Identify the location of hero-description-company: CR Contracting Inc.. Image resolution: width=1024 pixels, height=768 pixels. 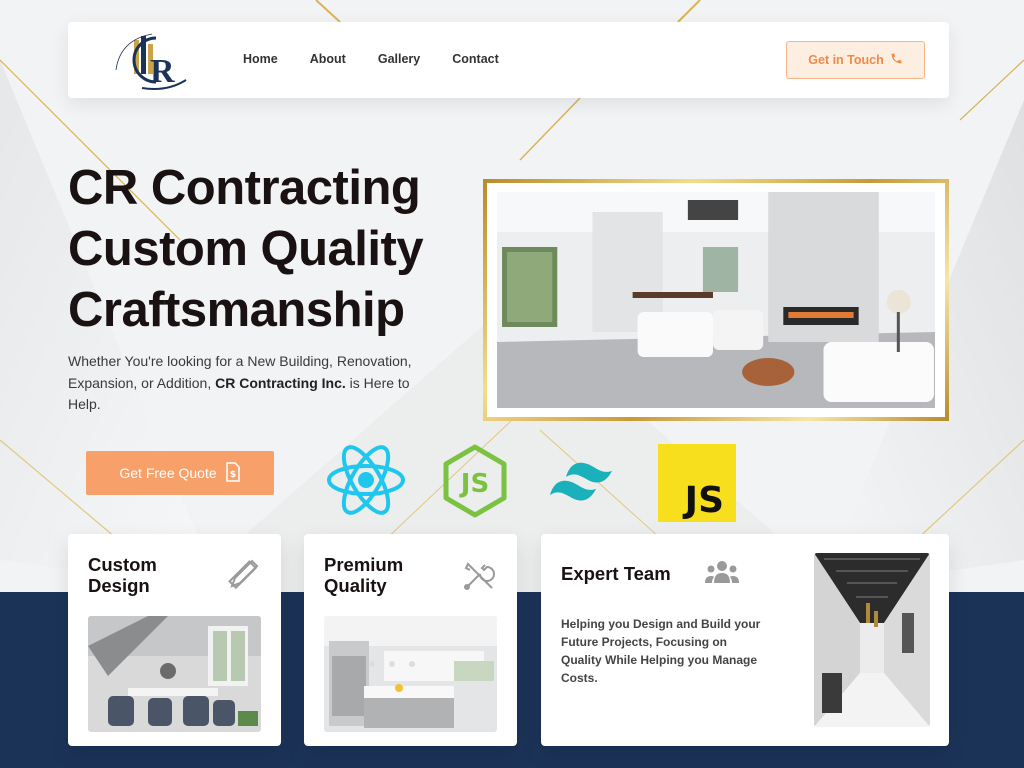
(280, 382).